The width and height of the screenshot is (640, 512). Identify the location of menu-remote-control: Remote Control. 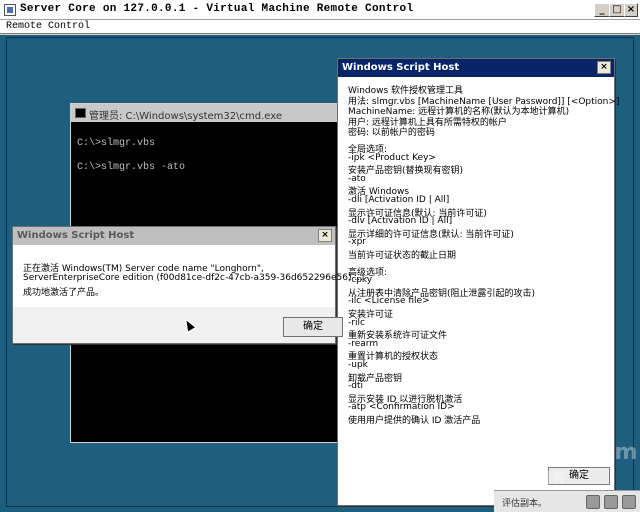
(48, 26).